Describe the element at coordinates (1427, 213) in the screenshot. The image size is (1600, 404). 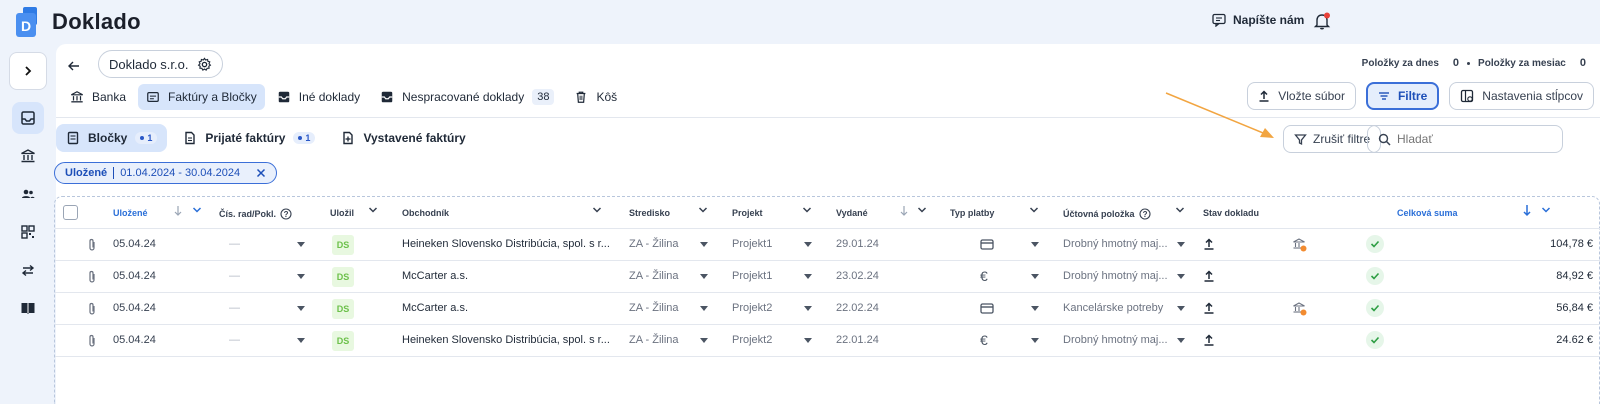
I see `column-header-total: Celková suma` at that location.